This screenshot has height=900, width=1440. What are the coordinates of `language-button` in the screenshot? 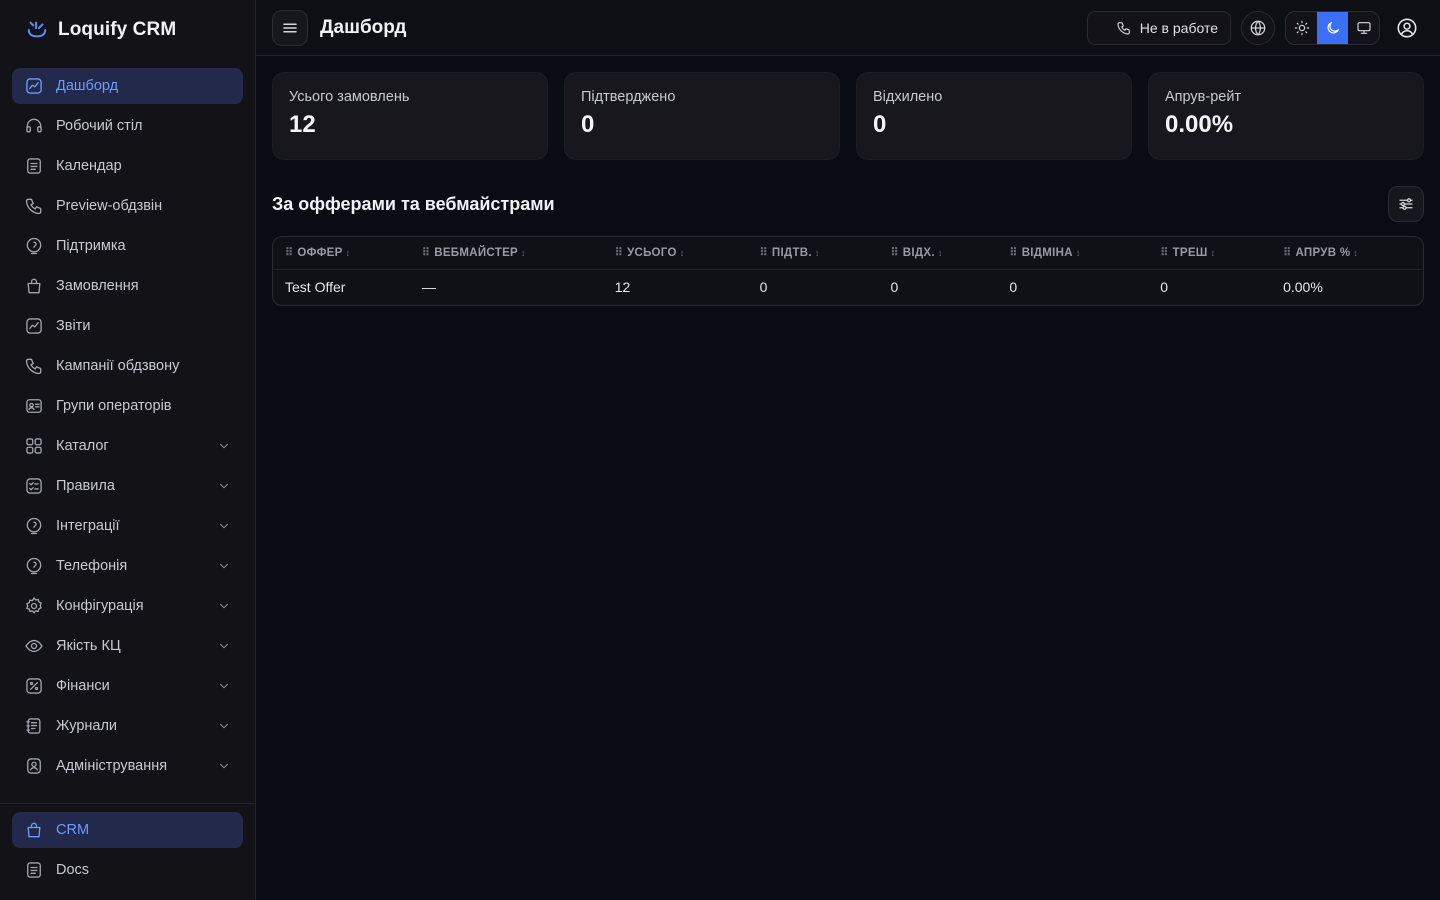 It's located at (1258, 27).